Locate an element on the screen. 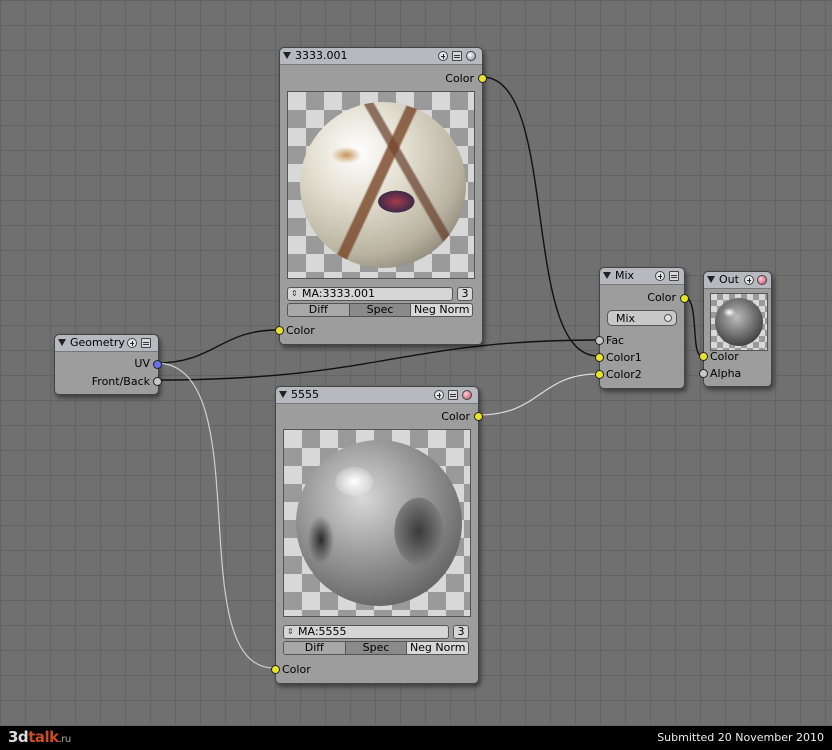  node-header: 5555 is located at coordinates (377, 395).